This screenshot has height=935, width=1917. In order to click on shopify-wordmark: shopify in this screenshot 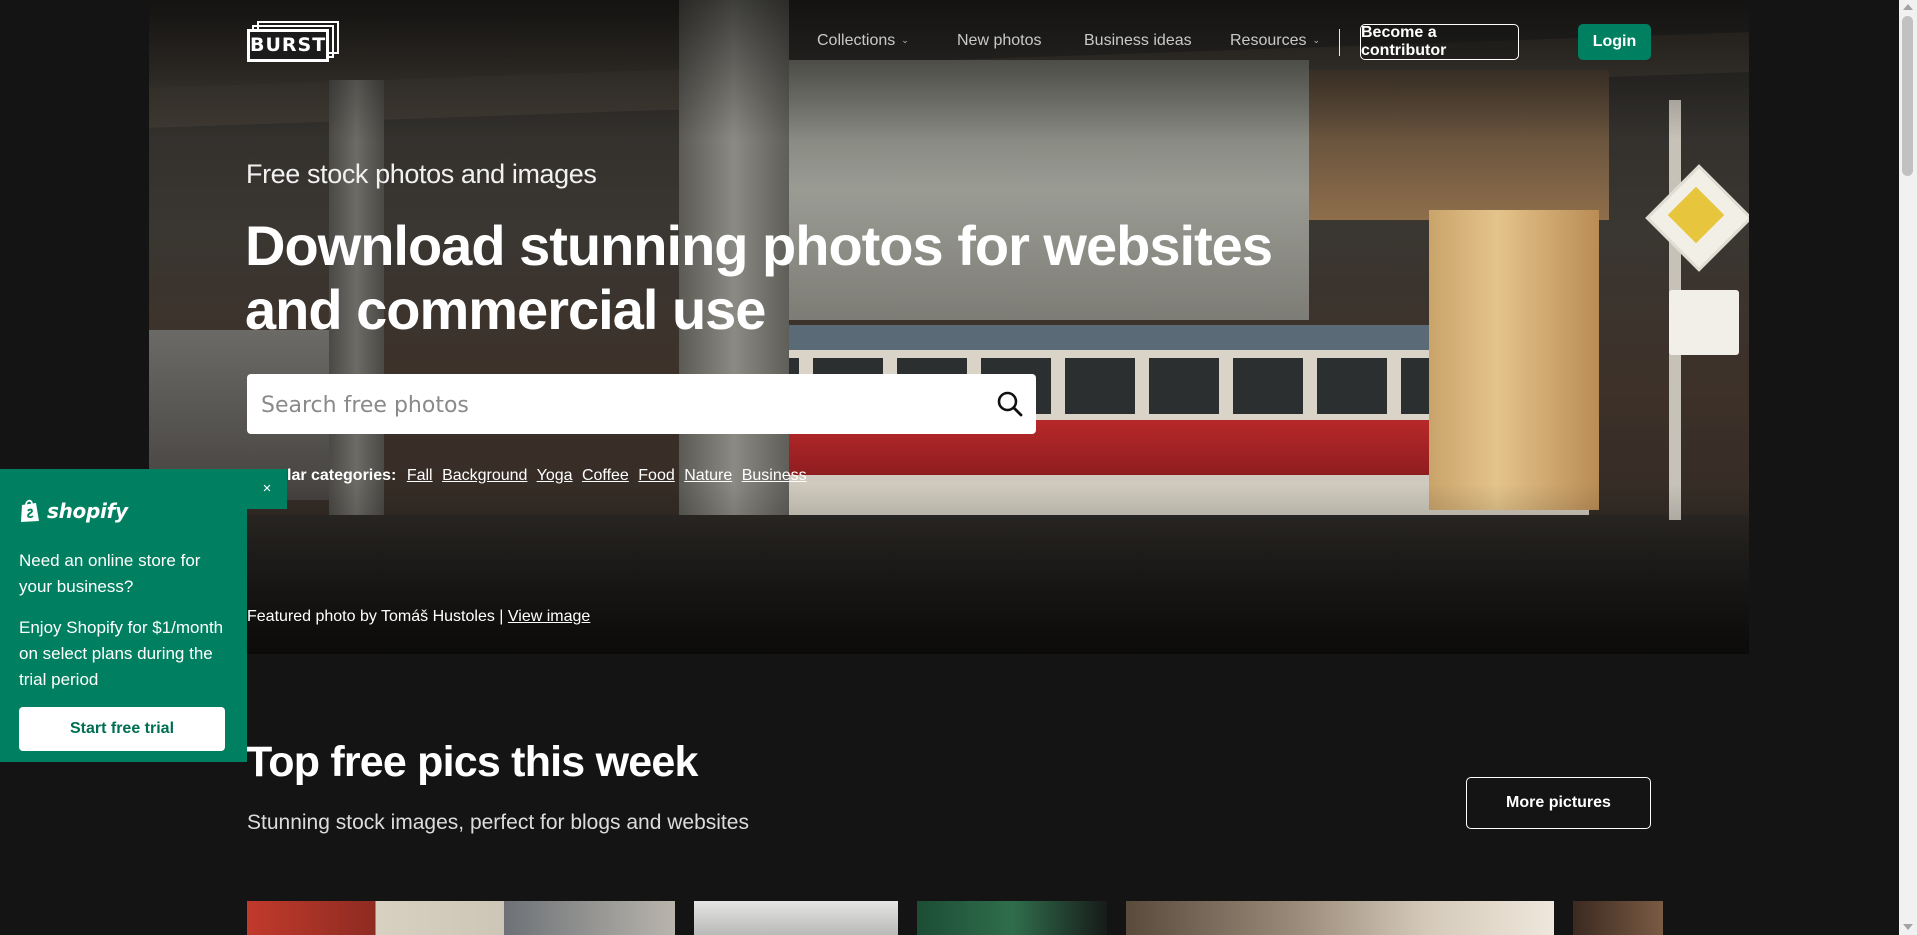, I will do `click(87, 510)`.